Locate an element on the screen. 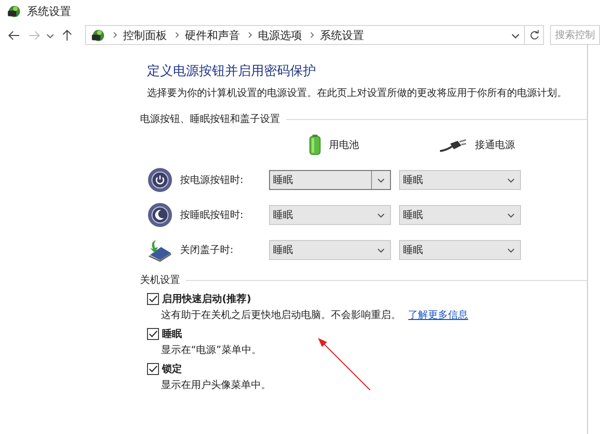  learn-more-link: 了解更多信息 is located at coordinates (438, 315).